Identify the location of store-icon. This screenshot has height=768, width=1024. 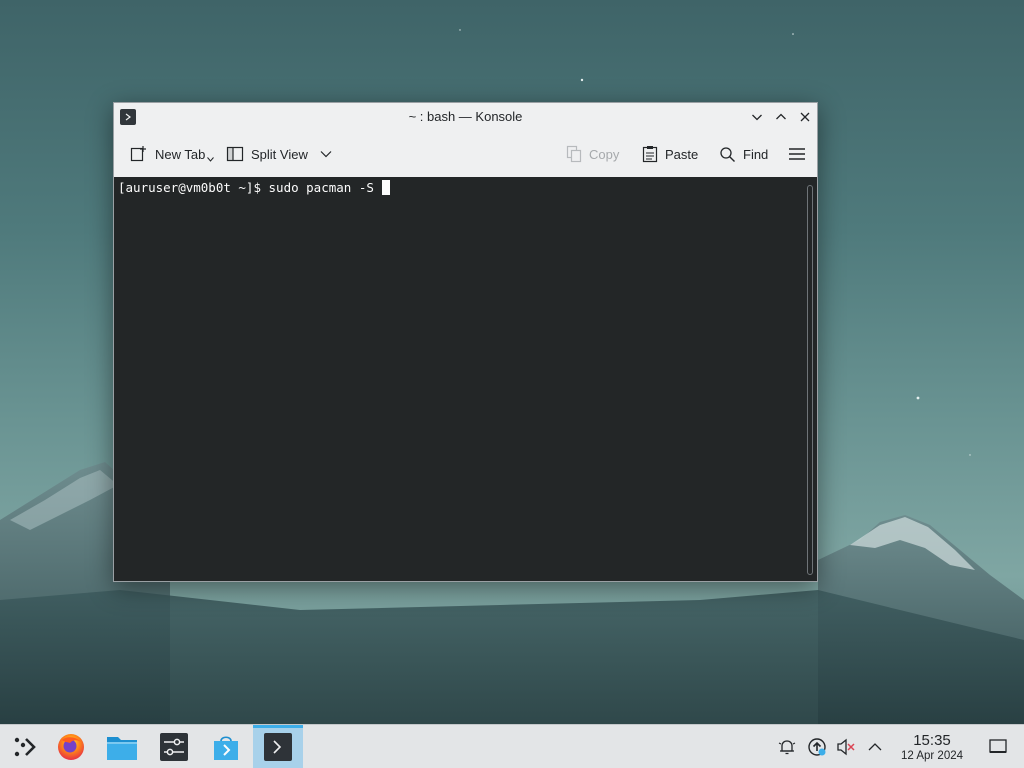
(226, 747).